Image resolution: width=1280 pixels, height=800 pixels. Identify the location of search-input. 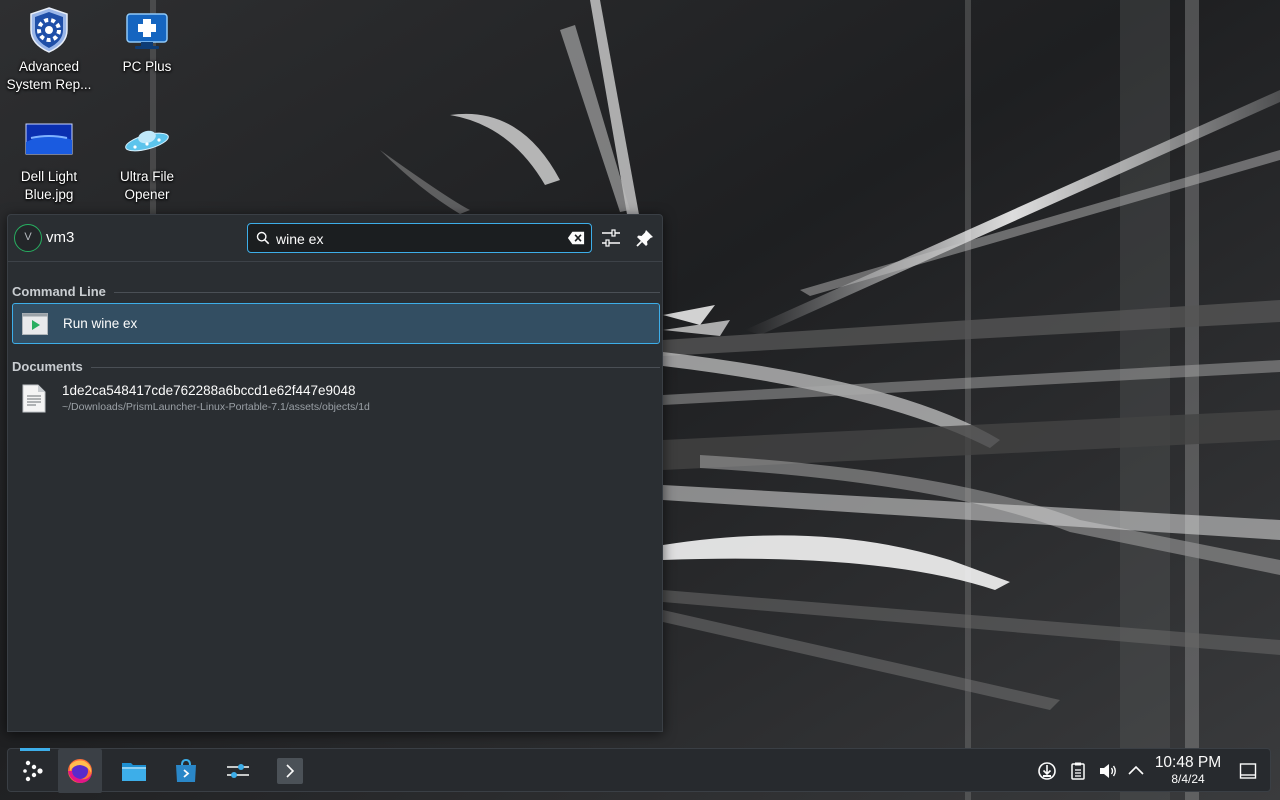
(416, 239).